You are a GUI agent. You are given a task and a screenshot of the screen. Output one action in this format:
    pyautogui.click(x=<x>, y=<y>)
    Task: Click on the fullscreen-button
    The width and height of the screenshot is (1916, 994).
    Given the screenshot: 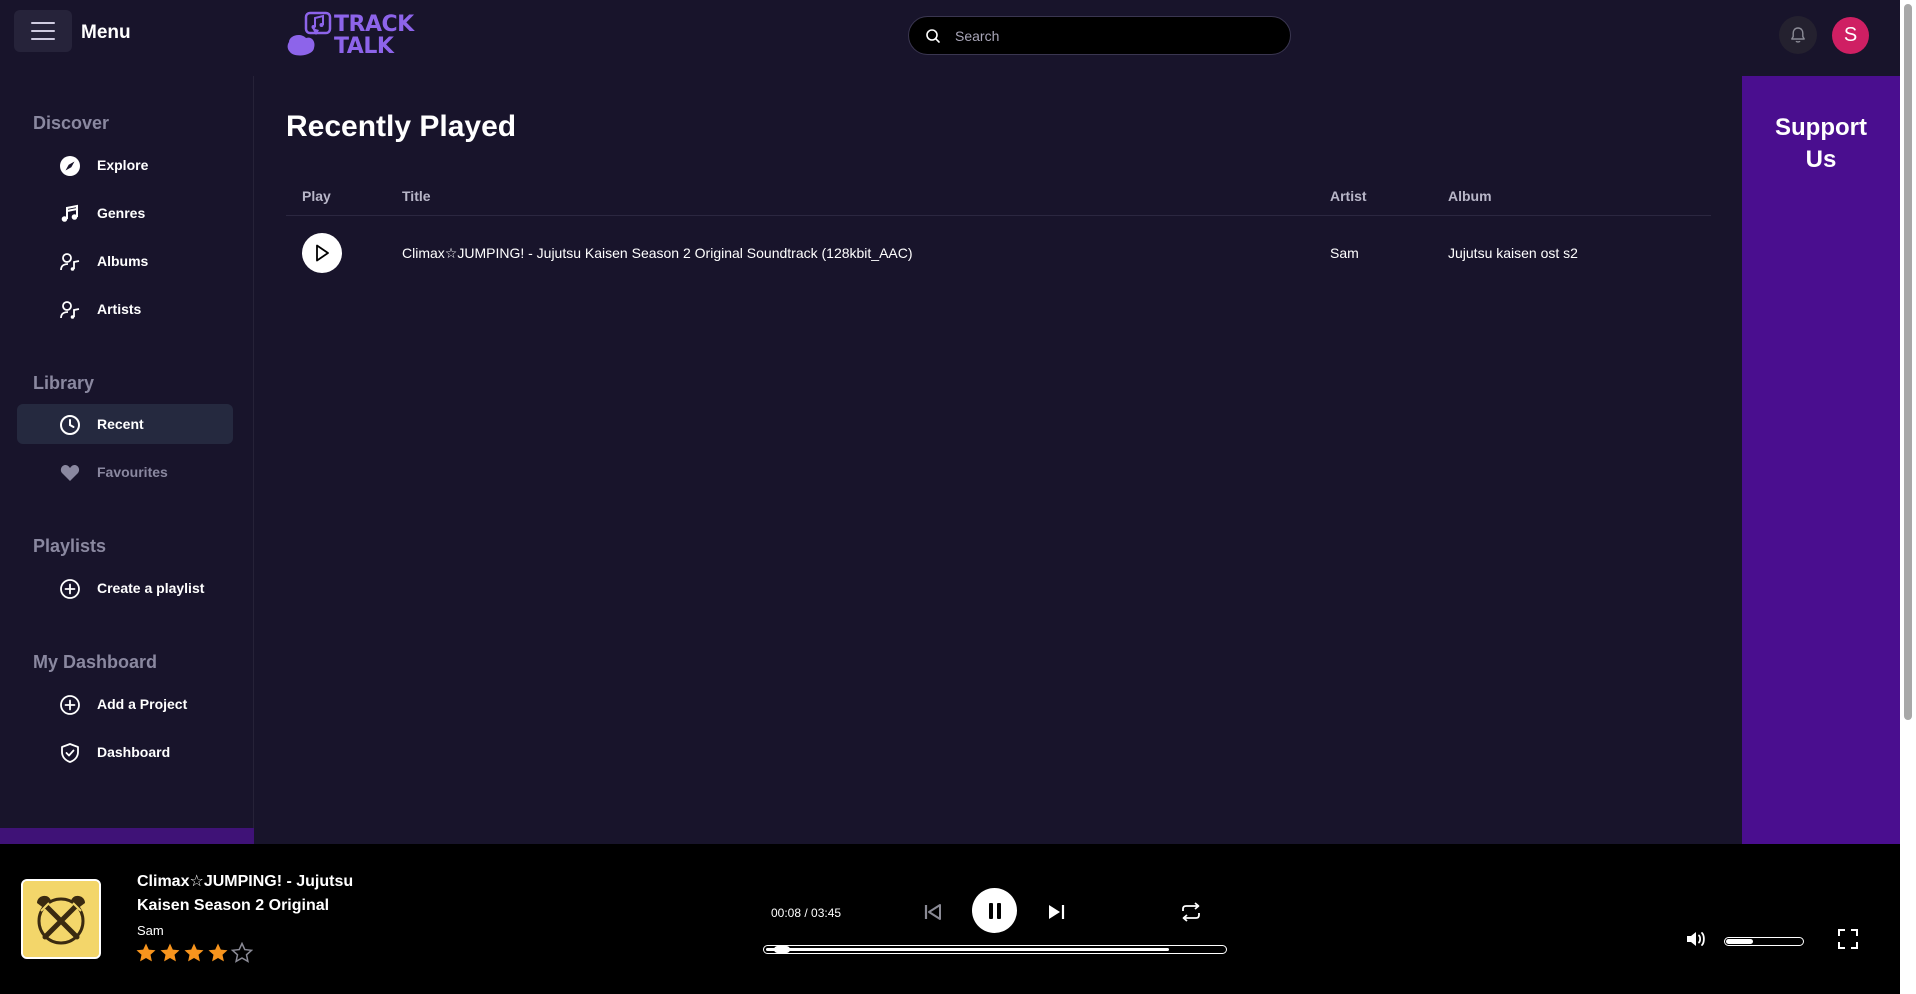 What is the action you would take?
    pyautogui.click(x=1848, y=939)
    